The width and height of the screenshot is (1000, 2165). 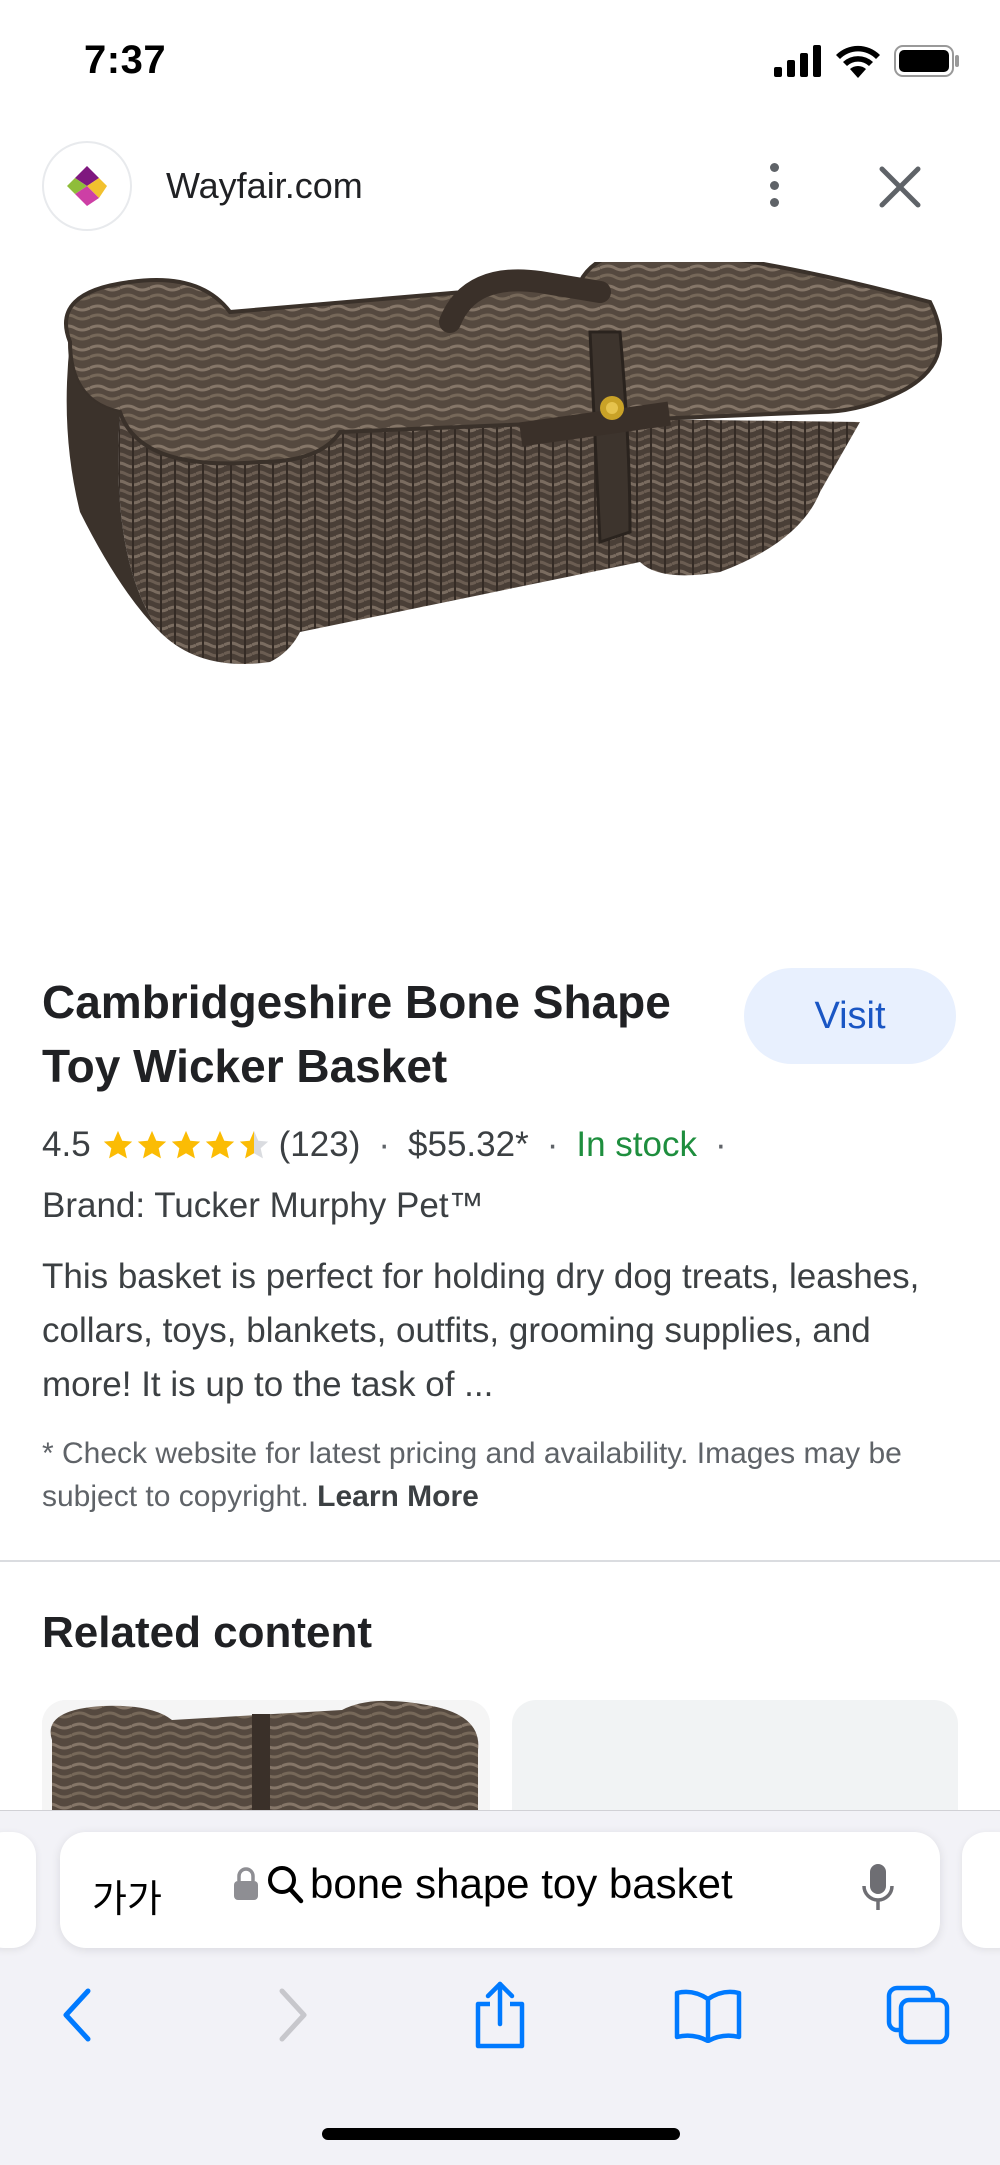 What do you see at coordinates (398, 1496) in the screenshot?
I see `learn-more-link: Learn More` at bounding box center [398, 1496].